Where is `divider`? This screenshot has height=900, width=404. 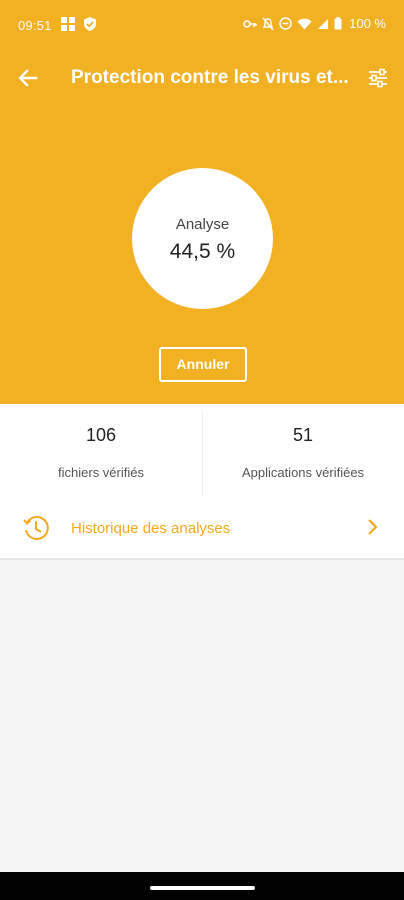
divider is located at coordinates (202, 559).